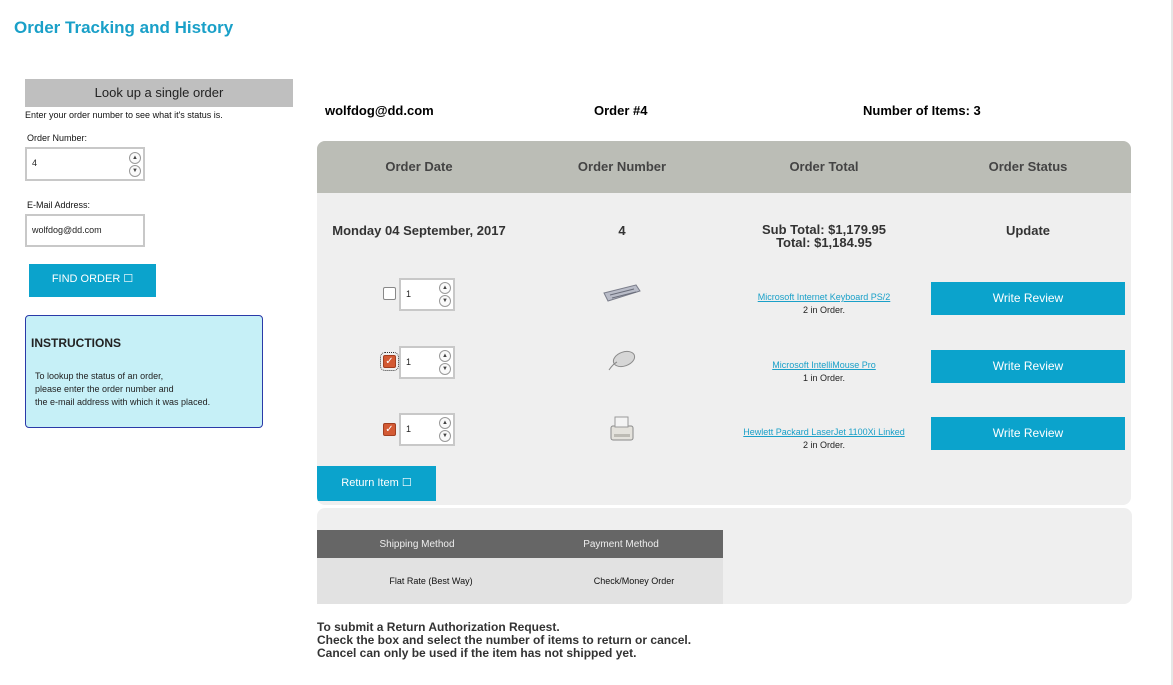 This screenshot has height=685, width=1173. Describe the element at coordinates (92, 280) in the screenshot. I see `find-order-button: FIND ORDER ☐` at that location.